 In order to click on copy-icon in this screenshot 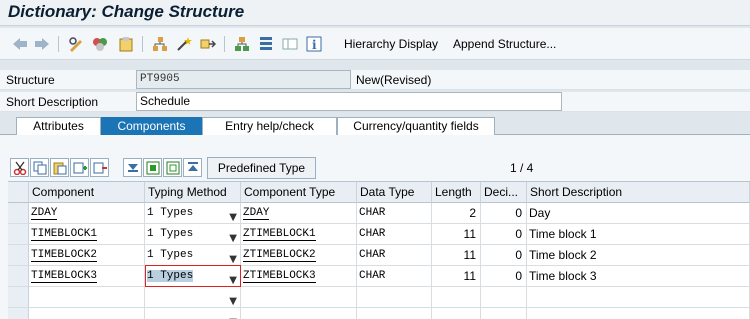, I will do `click(39, 167)`.